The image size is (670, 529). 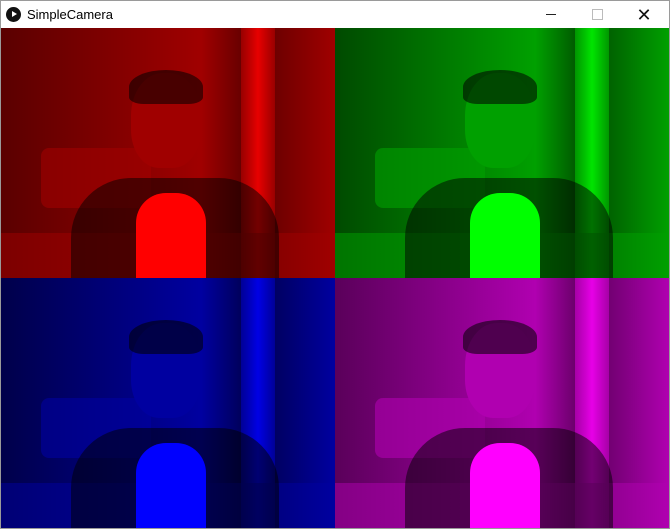 I want to click on minimize-button, so click(x=551, y=14).